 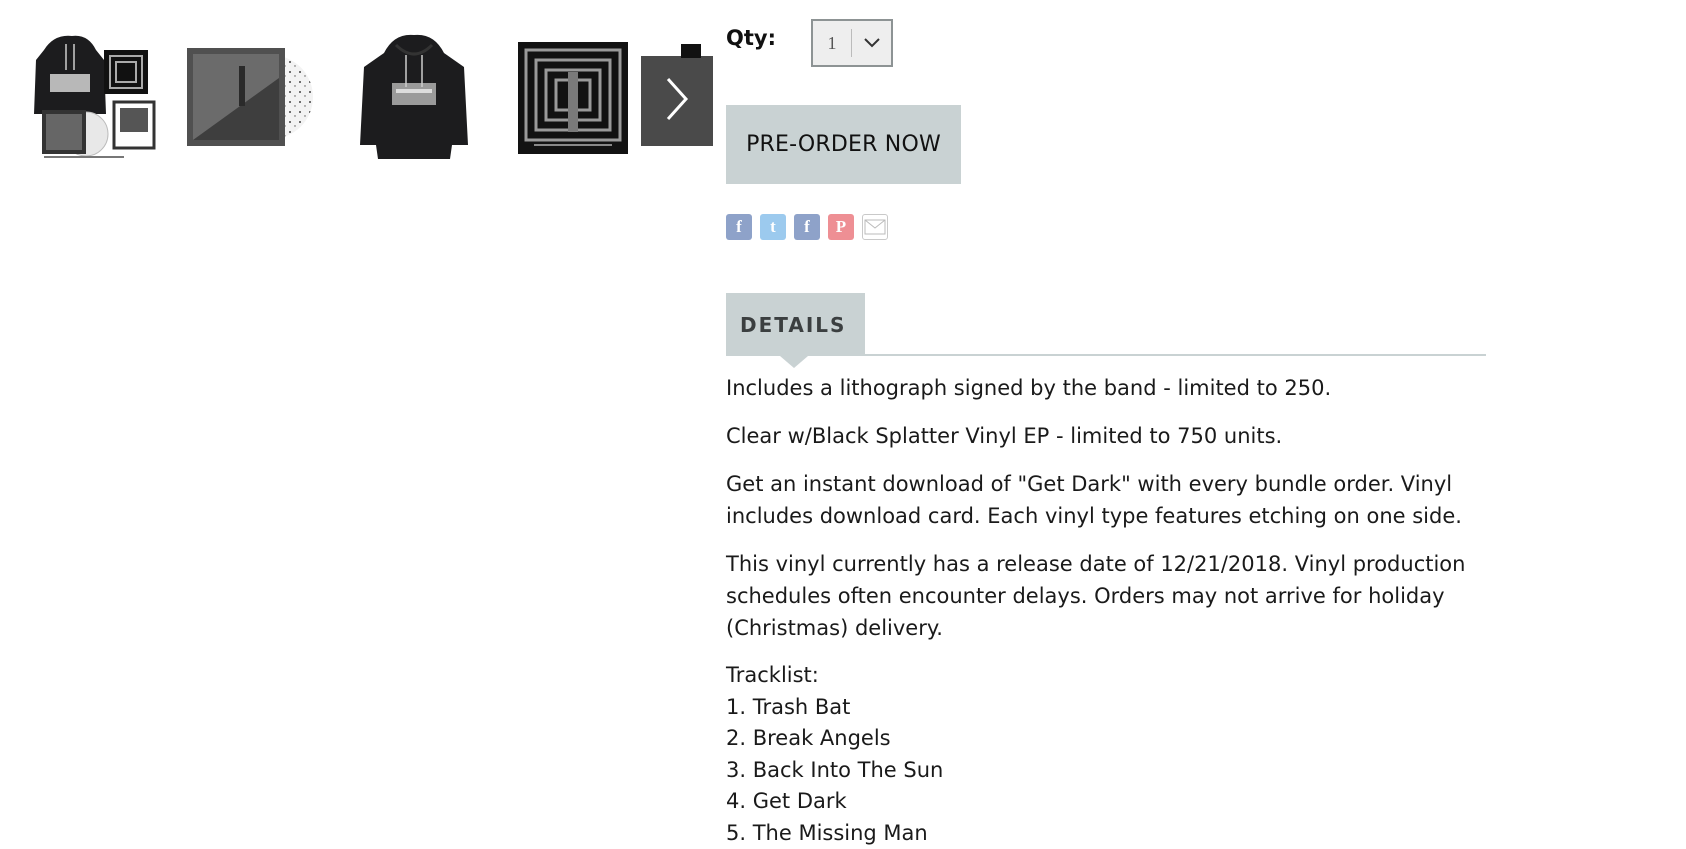 I want to click on tab-details: DETAILS, so click(x=795, y=324).